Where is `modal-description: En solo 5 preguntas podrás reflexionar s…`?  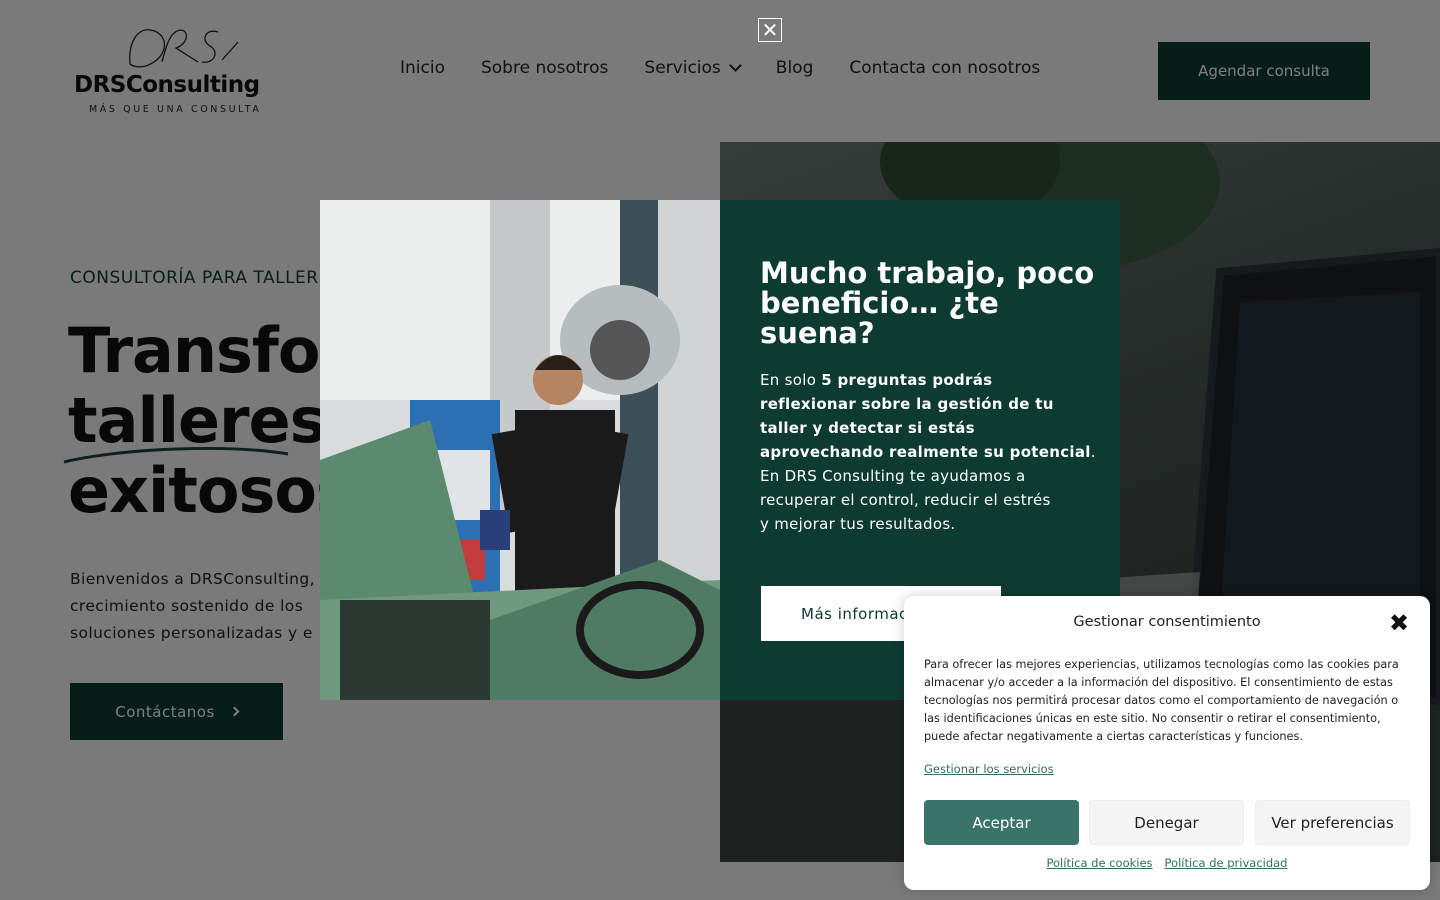
modal-description: En solo 5 preguntas podrás reflexionar s… is located at coordinates (928, 452).